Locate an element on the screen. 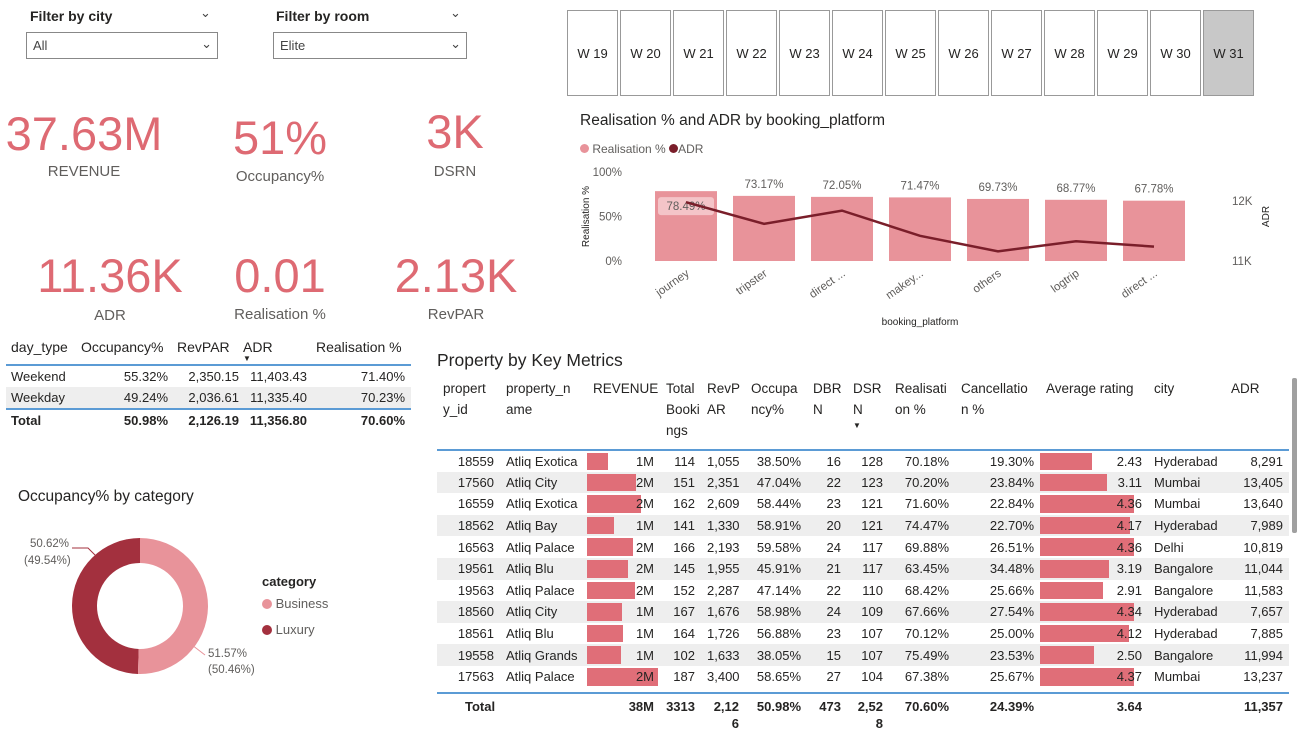 This screenshot has height=734, width=1305. col-header-property-id: propert y_id is located at coordinates (468, 414).